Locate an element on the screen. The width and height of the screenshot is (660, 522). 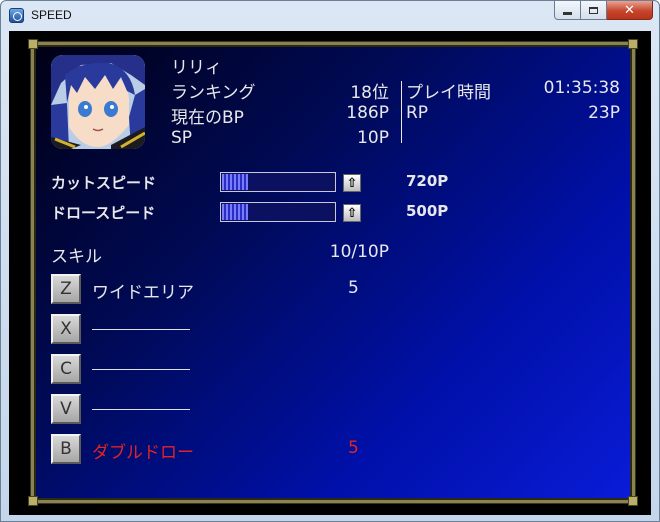
bp-value: 186P is located at coordinates (367, 113).